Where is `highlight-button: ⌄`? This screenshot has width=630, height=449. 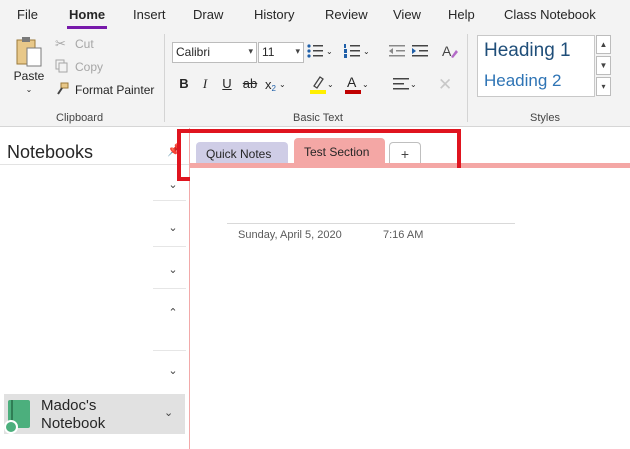 highlight-button: ⌄ is located at coordinates (321, 84).